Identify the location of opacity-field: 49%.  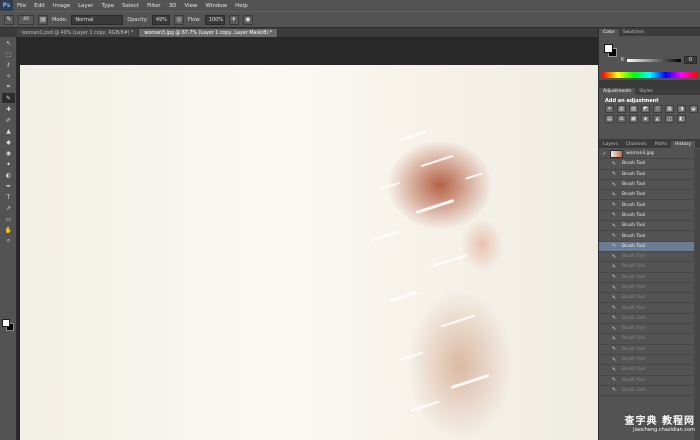
(160, 19).